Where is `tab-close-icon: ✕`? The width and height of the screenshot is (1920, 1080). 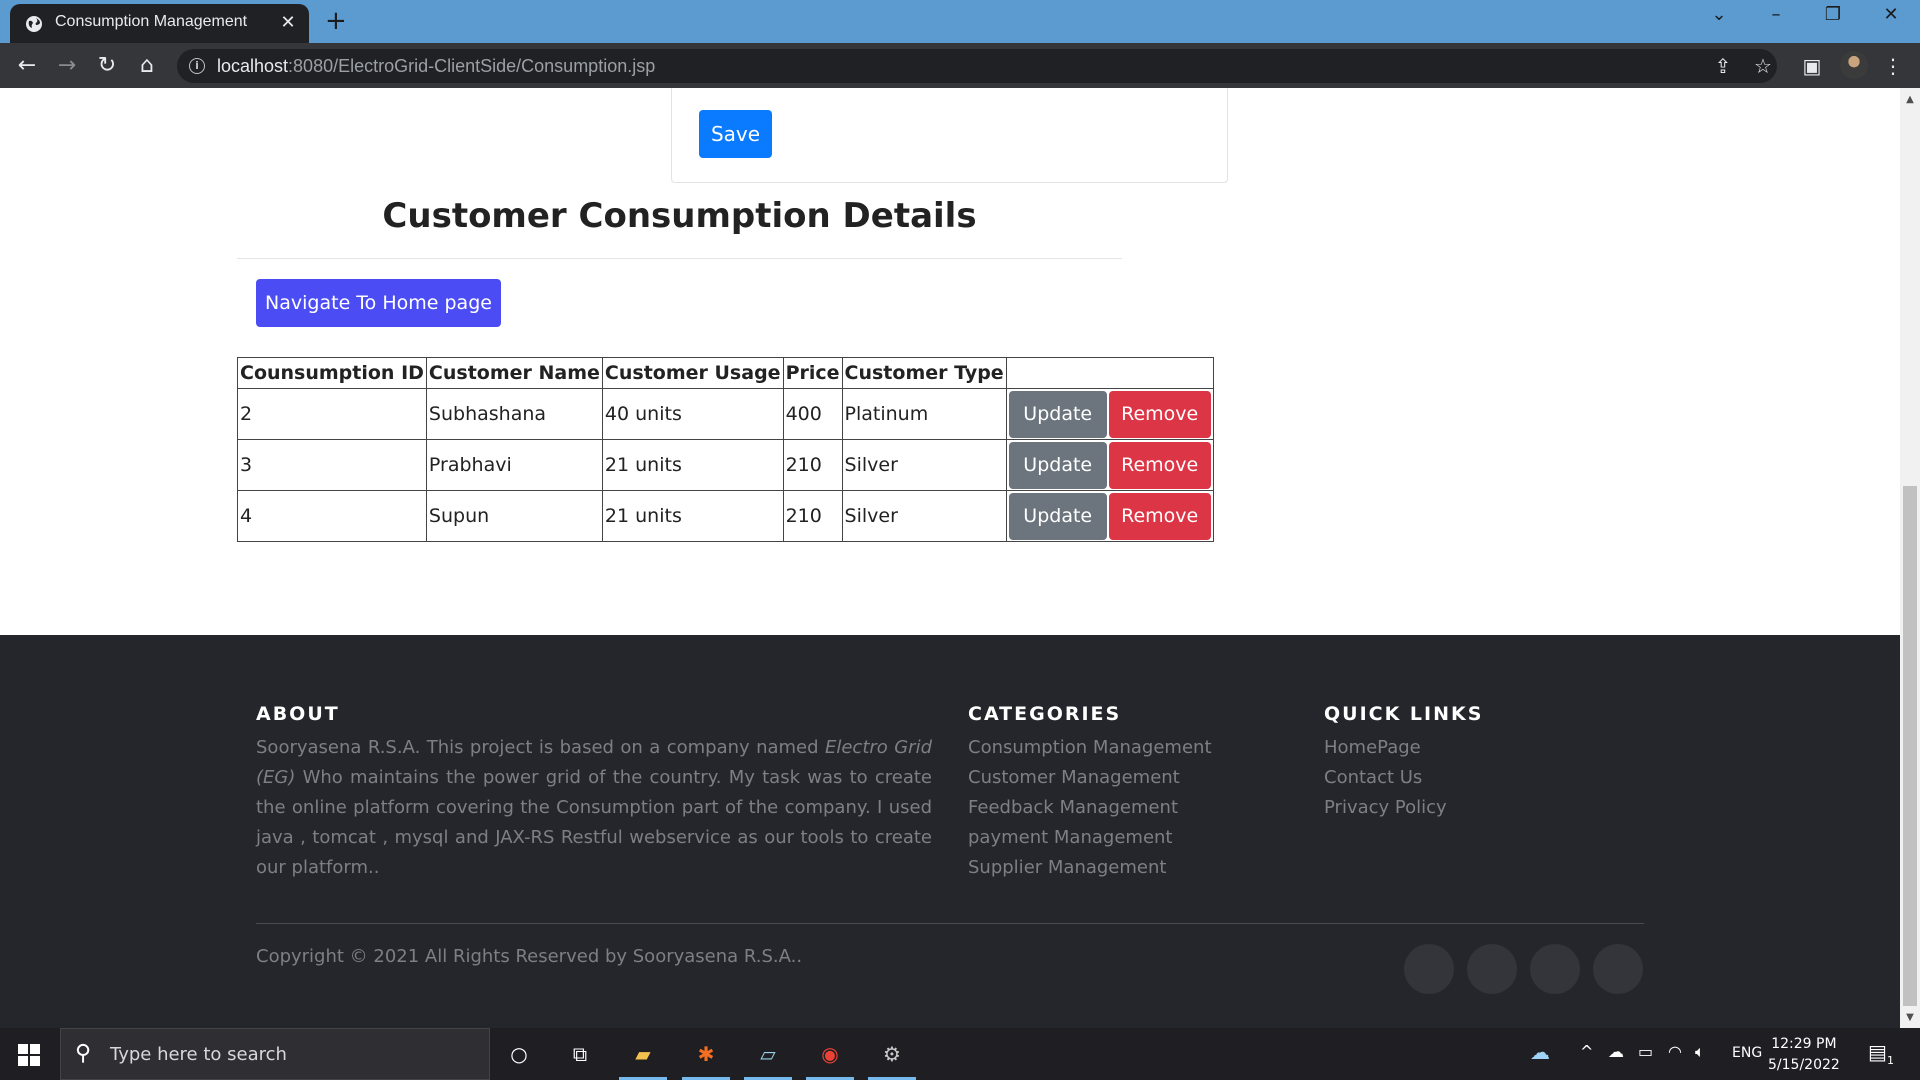 tab-close-icon: ✕ is located at coordinates (288, 23).